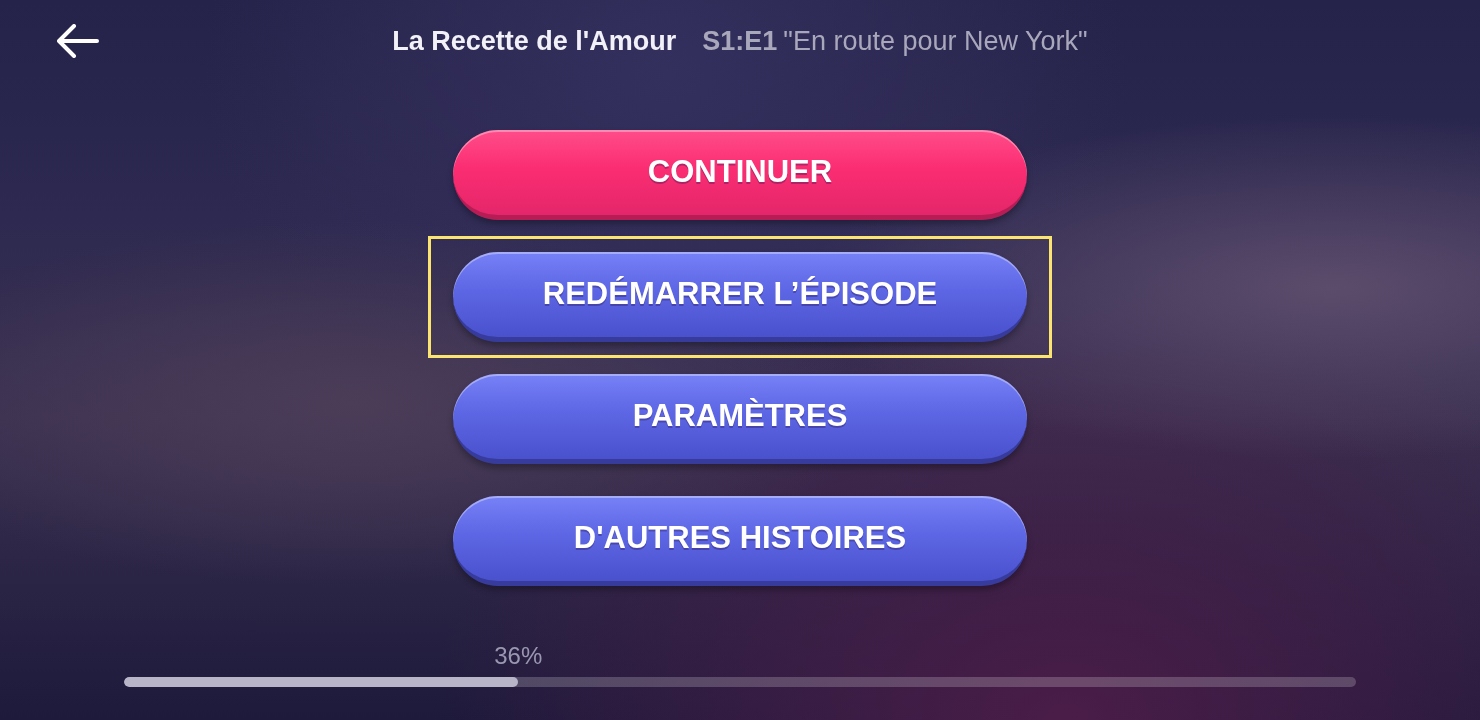 Image resolution: width=1480 pixels, height=720 pixels. I want to click on progress-percent: 36%, so click(518, 656).